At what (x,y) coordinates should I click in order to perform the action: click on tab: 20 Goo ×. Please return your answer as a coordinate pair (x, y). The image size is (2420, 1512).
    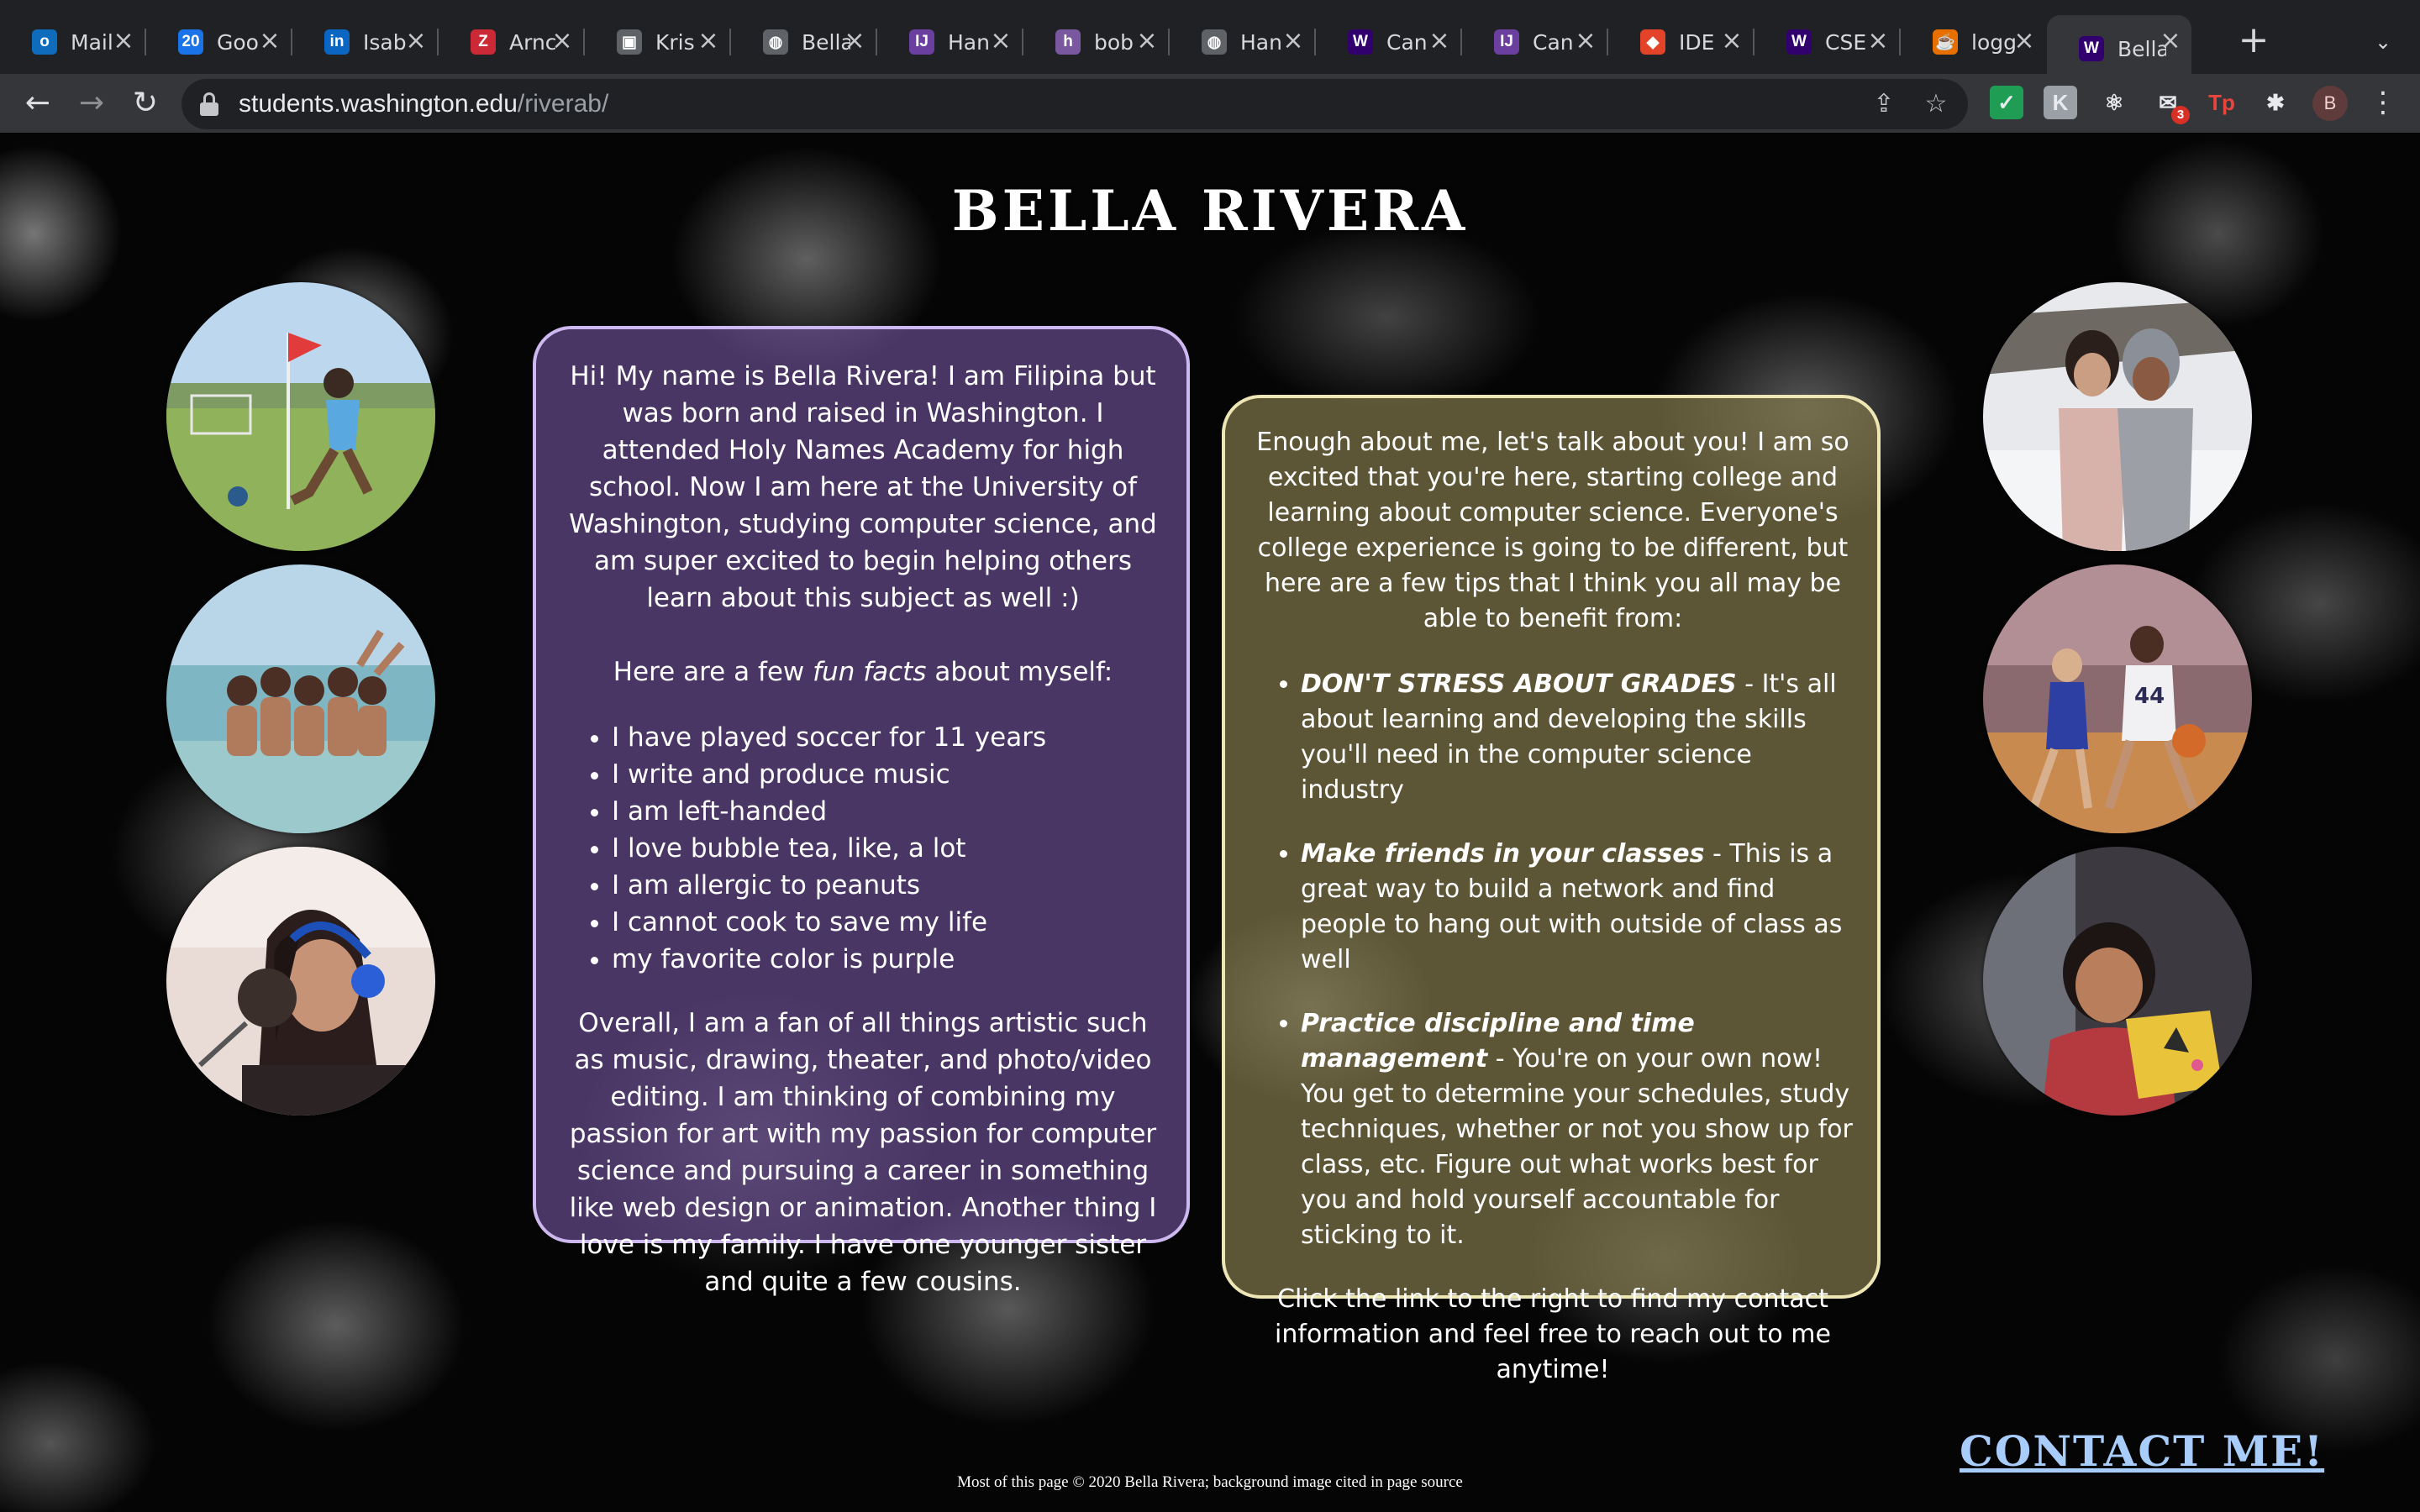
    Looking at the image, I should click on (219, 42).